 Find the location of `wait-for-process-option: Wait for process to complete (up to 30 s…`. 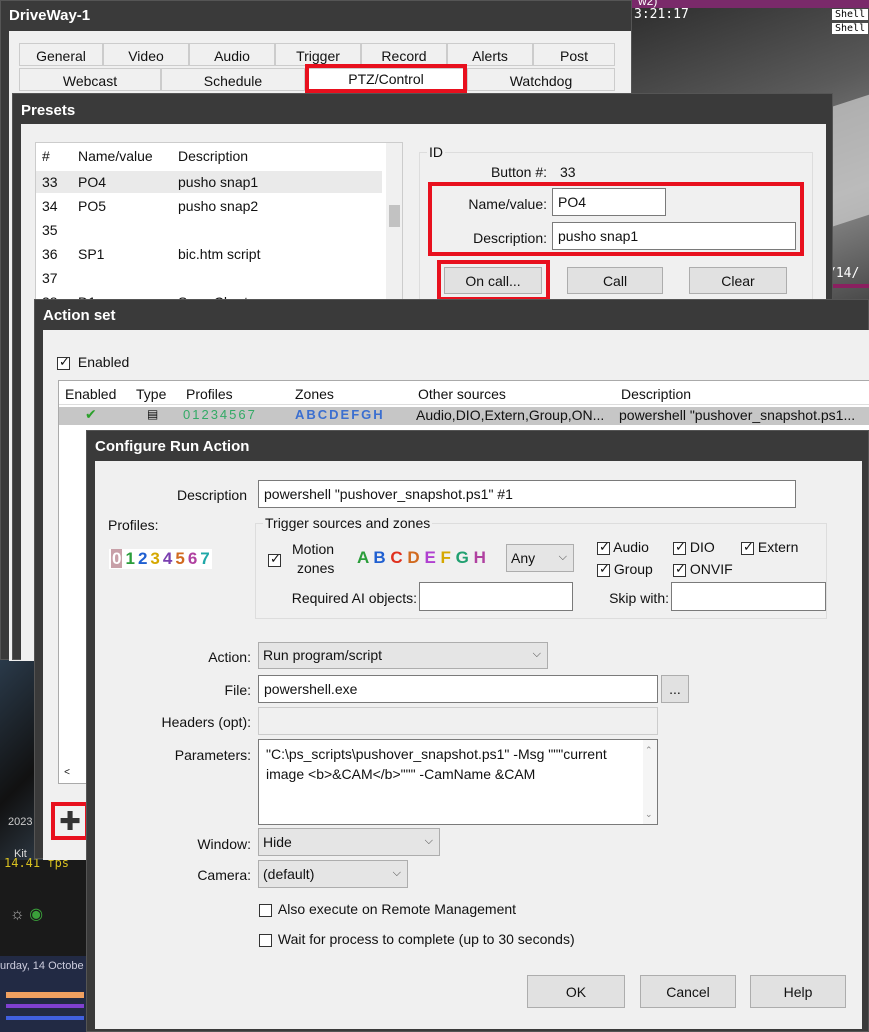

wait-for-process-option: Wait for process to complete (up to 30 s… is located at coordinates (417, 939).